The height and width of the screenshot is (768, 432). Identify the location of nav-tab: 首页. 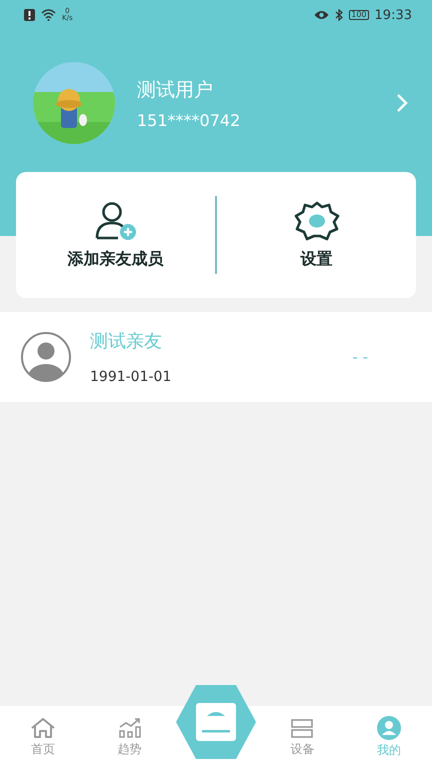
(43, 737).